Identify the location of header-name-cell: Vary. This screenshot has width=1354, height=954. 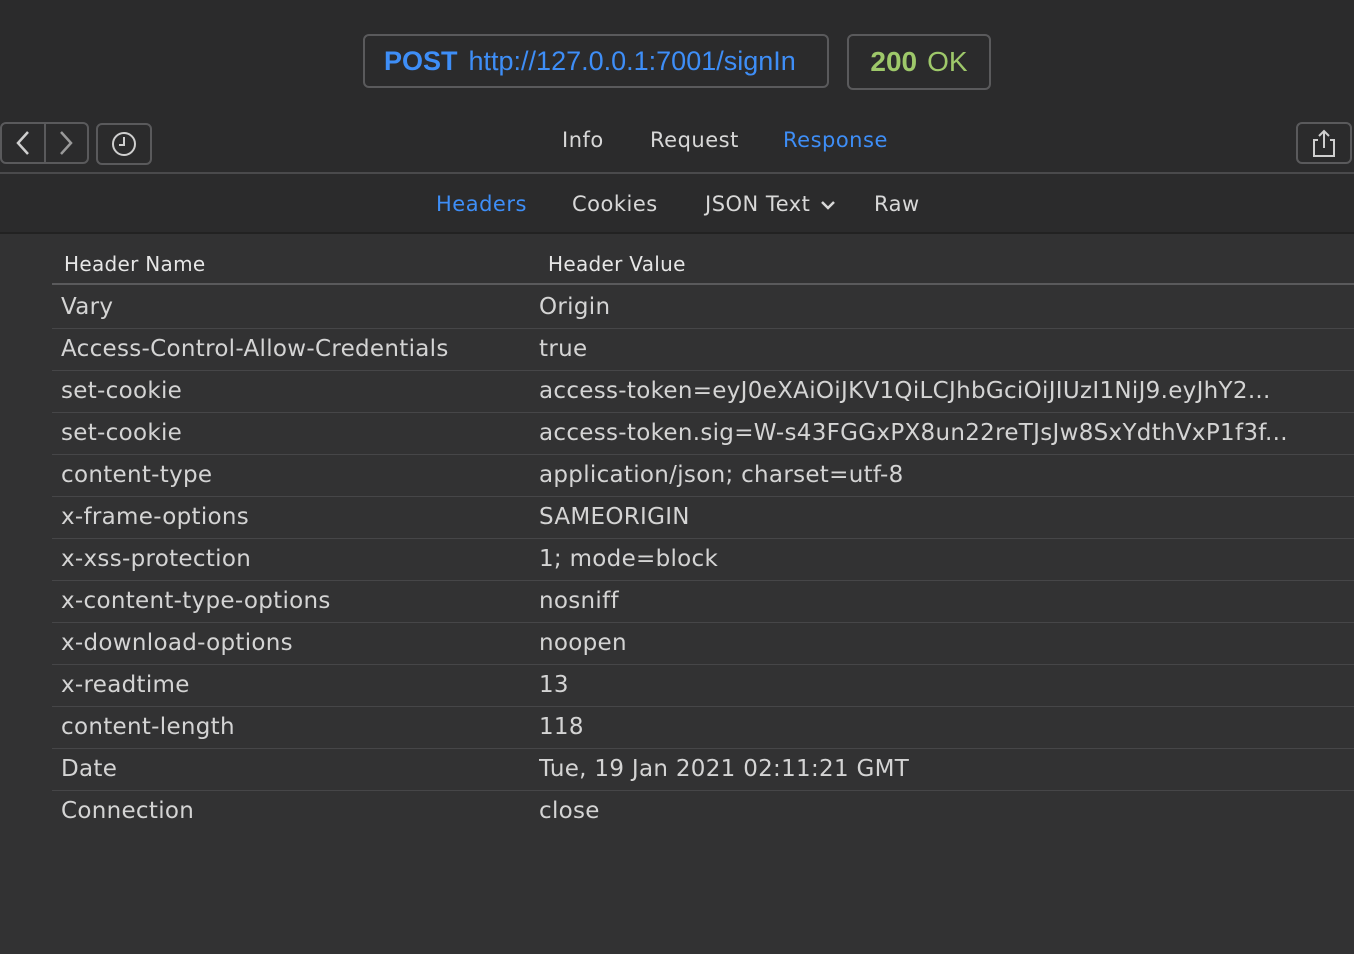
(87, 307).